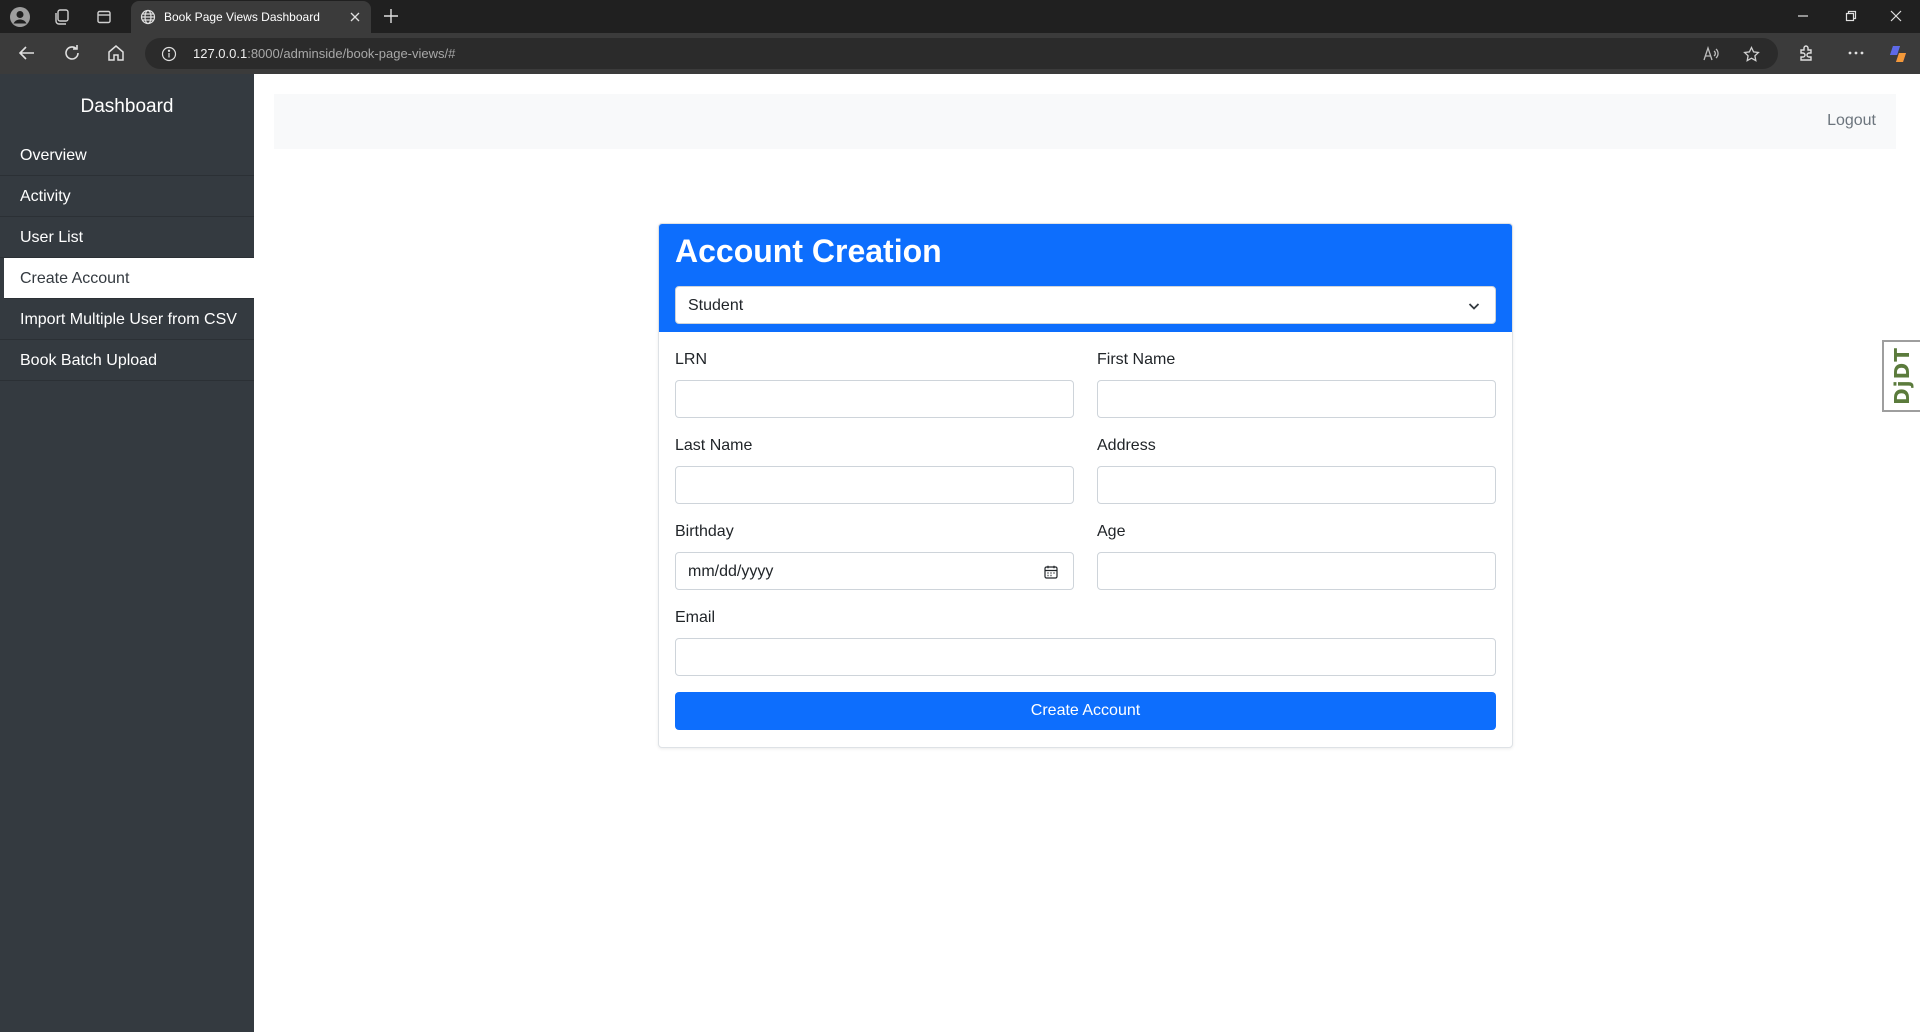  Describe the element at coordinates (20, 17) in the screenshot. I see `profile-icon` at that location.